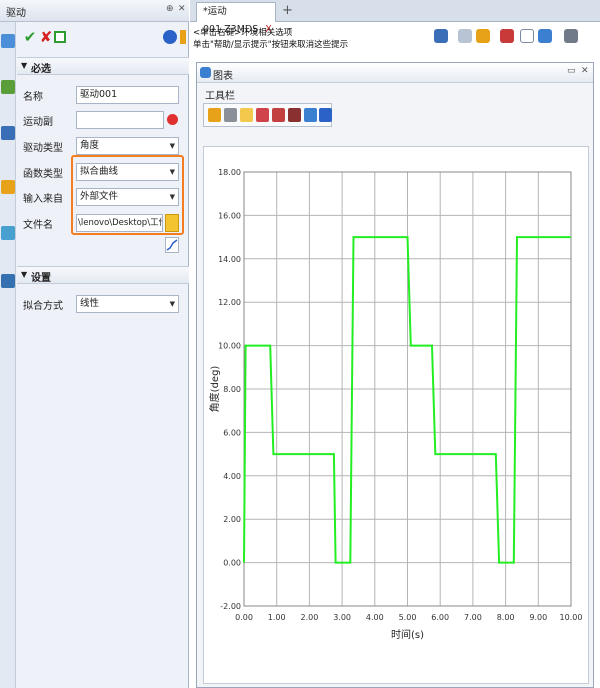 This screenshot has height=688, width=600. I want to click on document-tabbar: *运动001.Z3MDS X +, so click(395, 17).